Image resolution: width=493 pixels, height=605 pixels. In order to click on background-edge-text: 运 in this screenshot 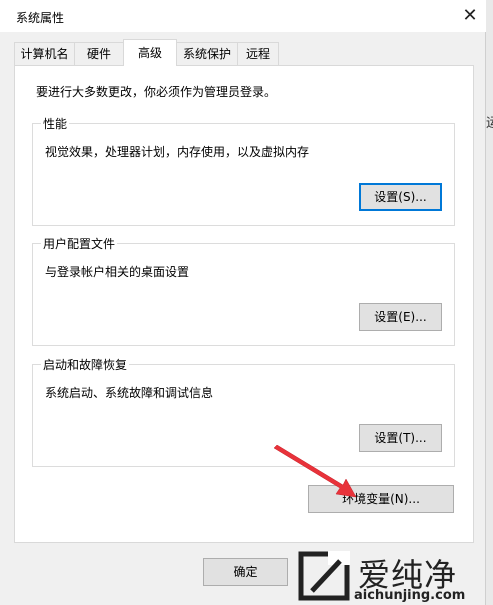, I will do `click(489, 123)`.